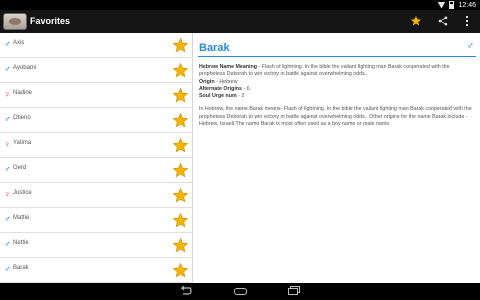  I want to click on status-time: 12:46, so click(467, 5).